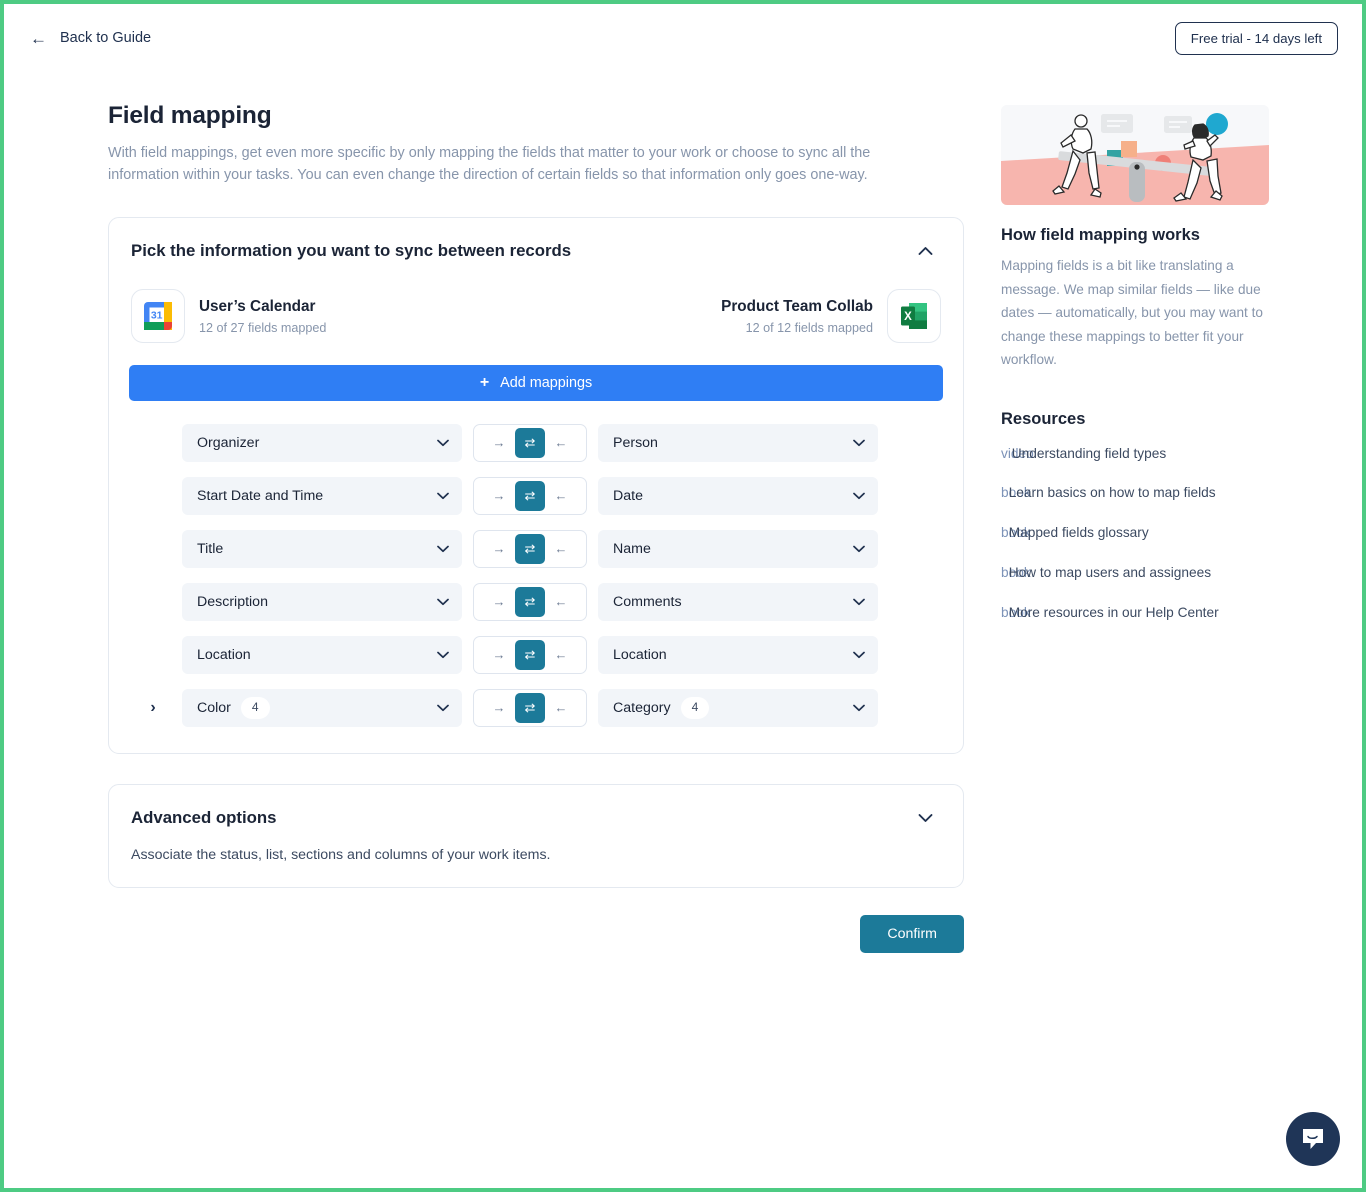 The height and width of the screenshot is (1192, 1366). I want to click on source-field-label: Location, so click(224, 654).